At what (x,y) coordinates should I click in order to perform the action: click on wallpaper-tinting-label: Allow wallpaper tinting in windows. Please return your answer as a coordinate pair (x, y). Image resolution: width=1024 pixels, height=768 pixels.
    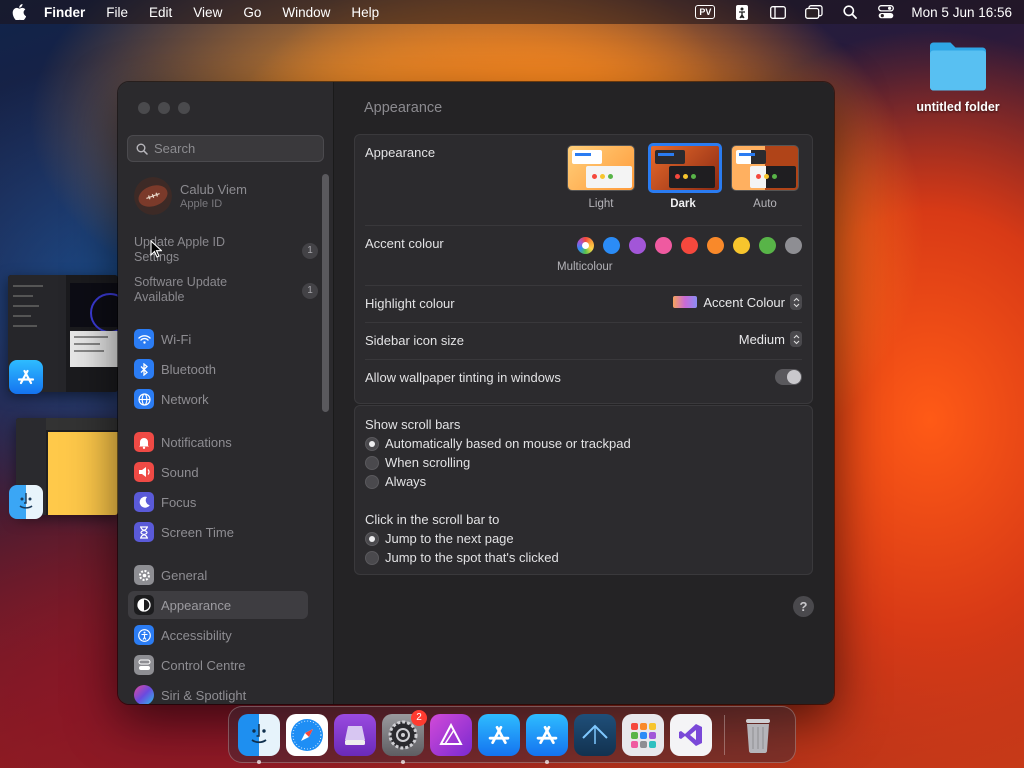
    Looking at the image, I should click on (463, 377).